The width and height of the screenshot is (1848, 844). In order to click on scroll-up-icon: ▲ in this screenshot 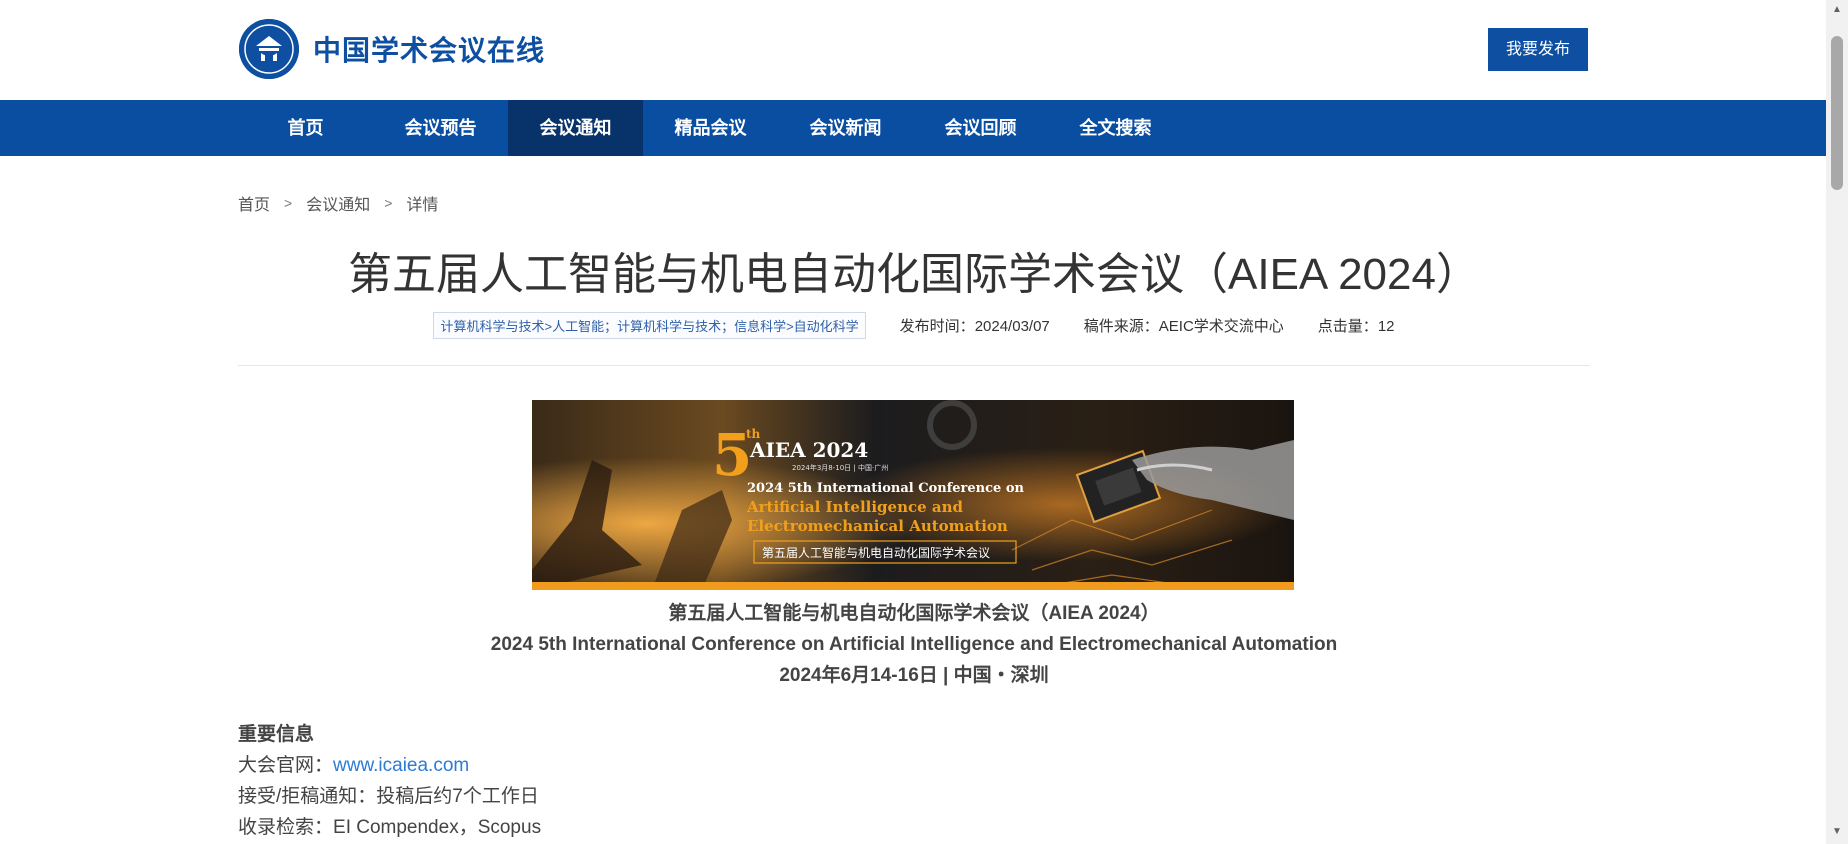, I will do `click(1837, 10)`.